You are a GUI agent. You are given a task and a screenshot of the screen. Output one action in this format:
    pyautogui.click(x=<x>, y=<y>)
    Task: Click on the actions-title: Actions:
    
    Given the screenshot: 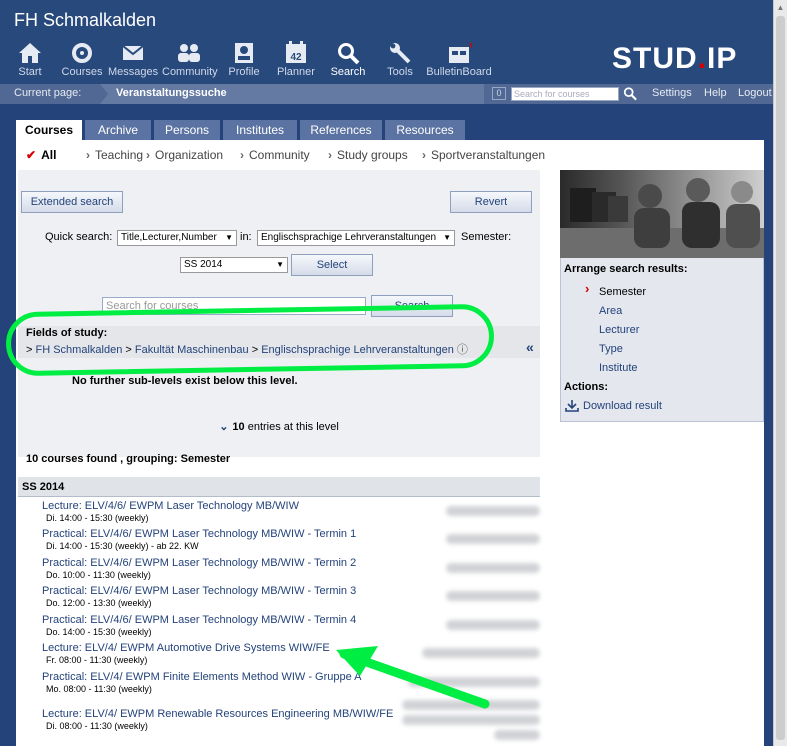 What is the action you would take?
    pyautogui.click(x=586, y=387)
    